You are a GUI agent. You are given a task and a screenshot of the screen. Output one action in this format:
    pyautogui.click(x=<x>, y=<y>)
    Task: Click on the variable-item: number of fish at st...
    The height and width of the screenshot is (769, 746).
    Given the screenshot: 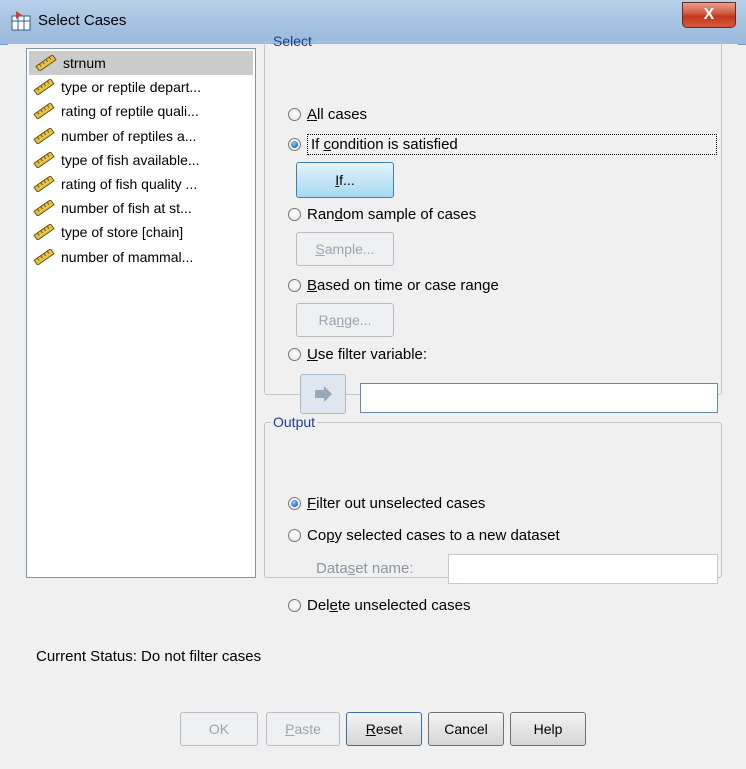 What is the action you would take?
    pyautogui.click(x=141, y=208)
    